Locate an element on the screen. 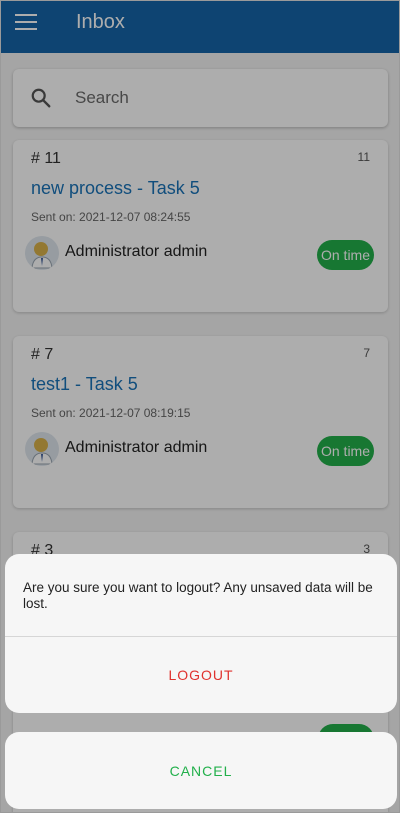 Image resolution: width=400 pixels, height=813 pixels. cancel-sheet: CANCEL is located at coordinates (201, 770).